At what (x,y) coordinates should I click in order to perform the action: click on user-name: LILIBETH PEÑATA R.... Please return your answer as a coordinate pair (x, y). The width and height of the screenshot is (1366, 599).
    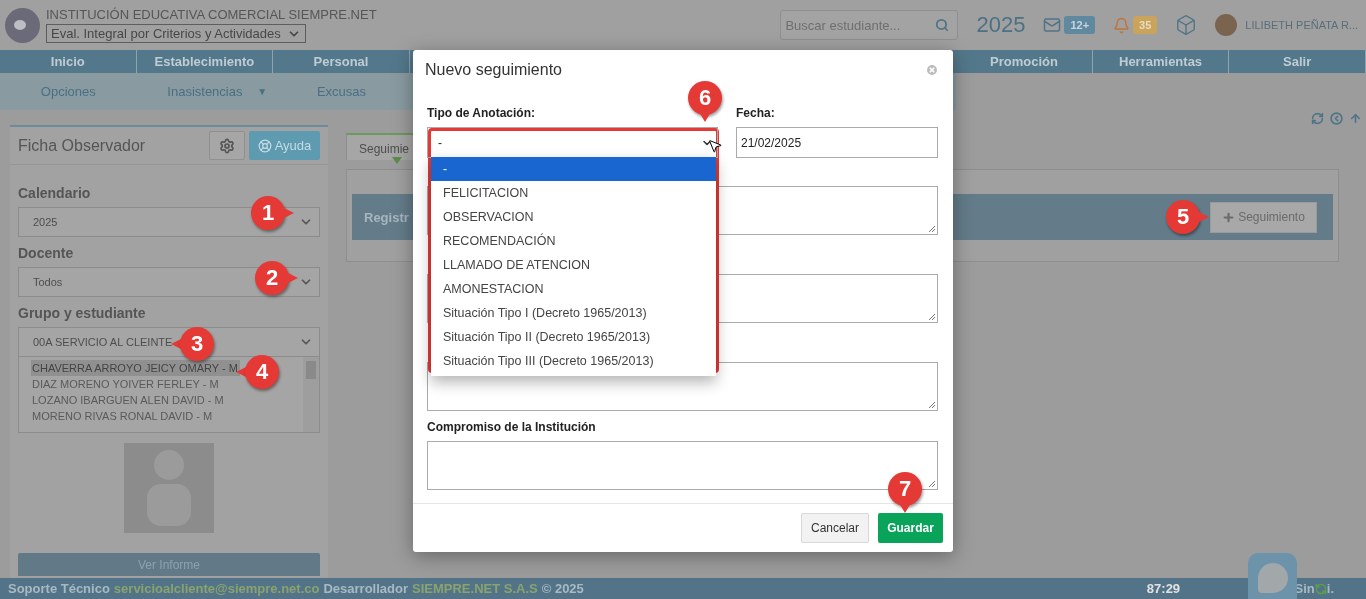
    Looking at the image, I should click on (1301, 25).